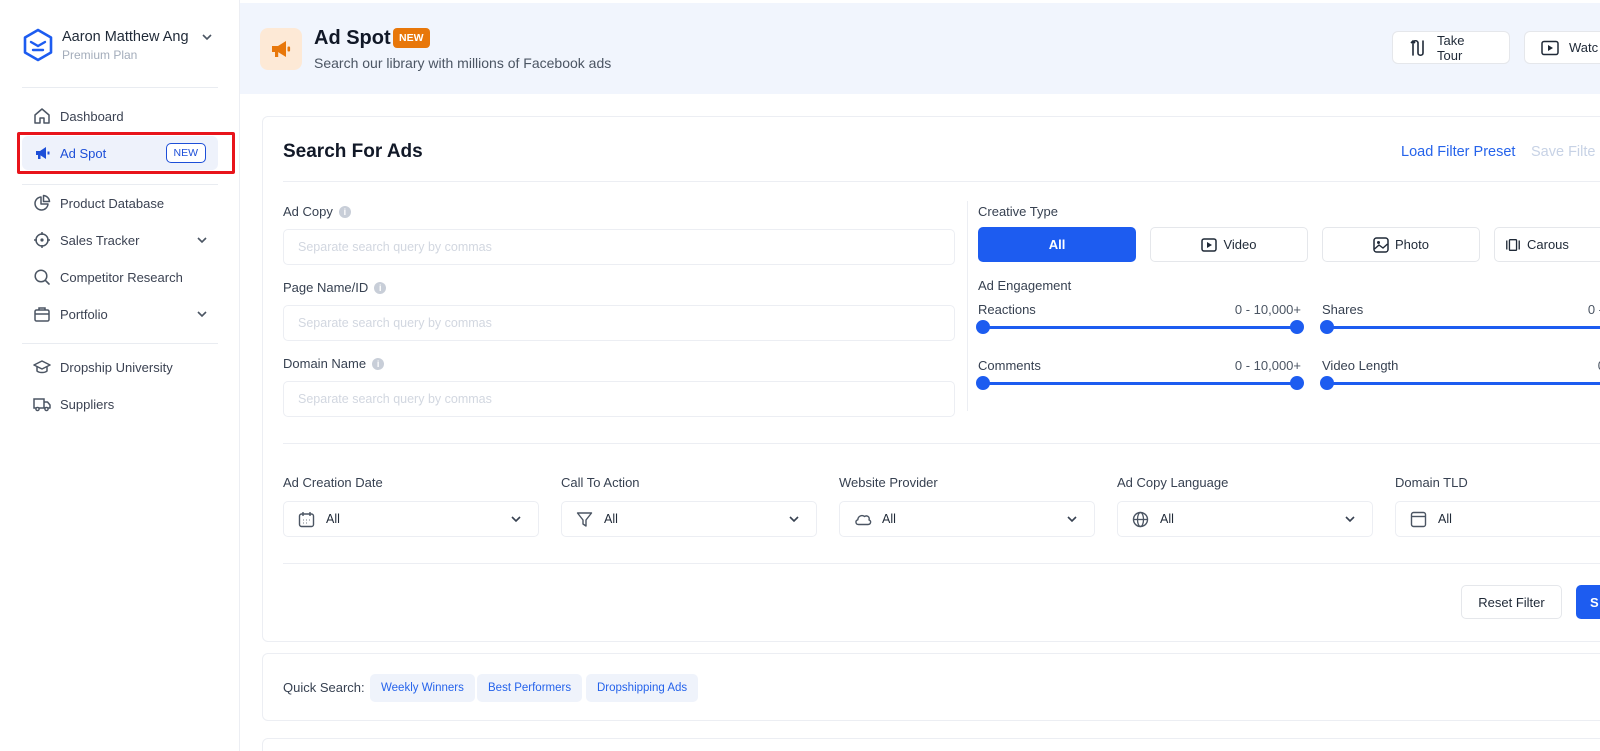 Image resolution: width=1600 pixels, height=751 pixels. Describe the element at coordinates (411, 519) in the screenshot. I see `ad-creation-date-select: All` at that location.